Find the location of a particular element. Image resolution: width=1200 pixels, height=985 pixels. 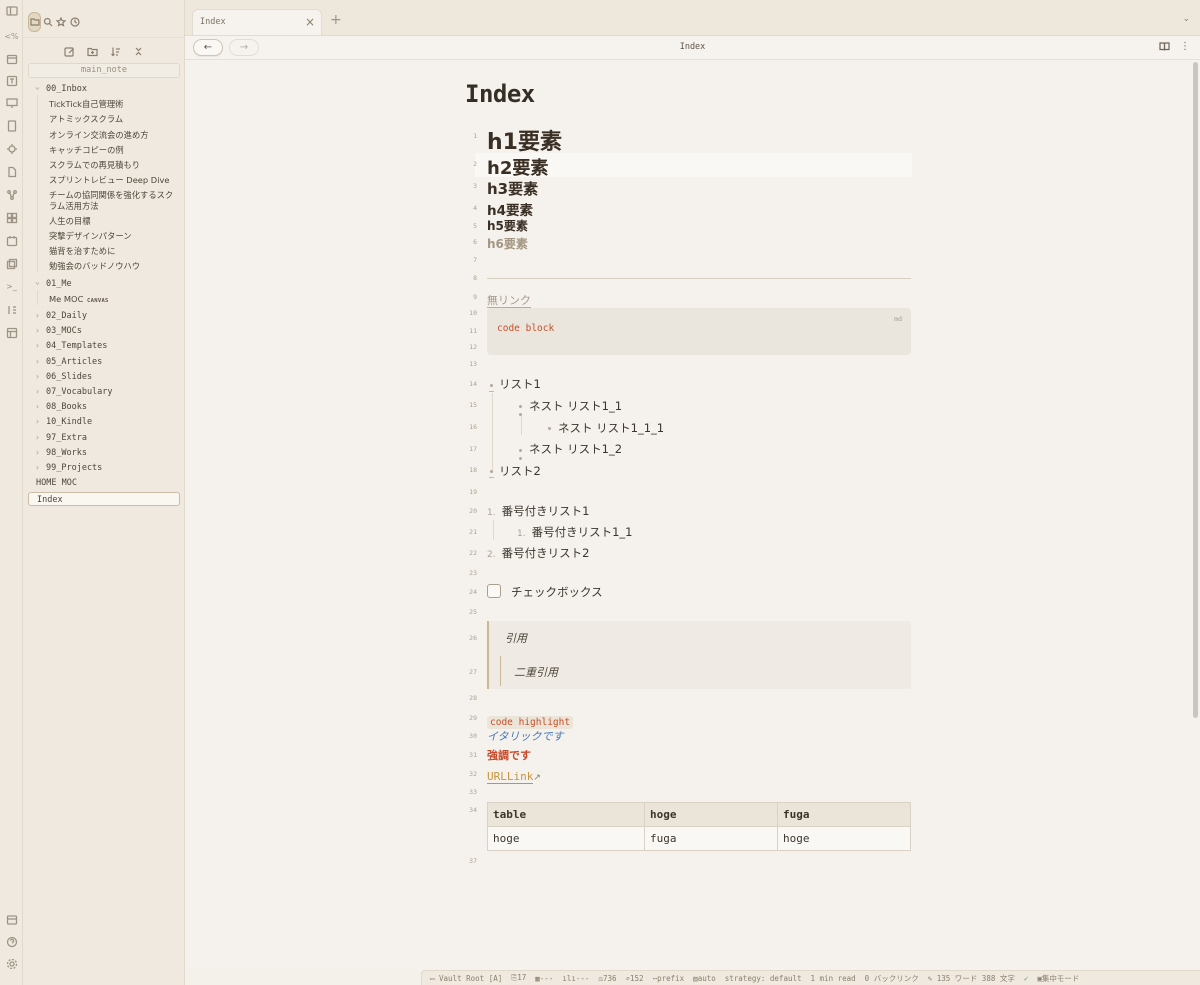

vault-switcher-icon is located at coordinates (11, 919).